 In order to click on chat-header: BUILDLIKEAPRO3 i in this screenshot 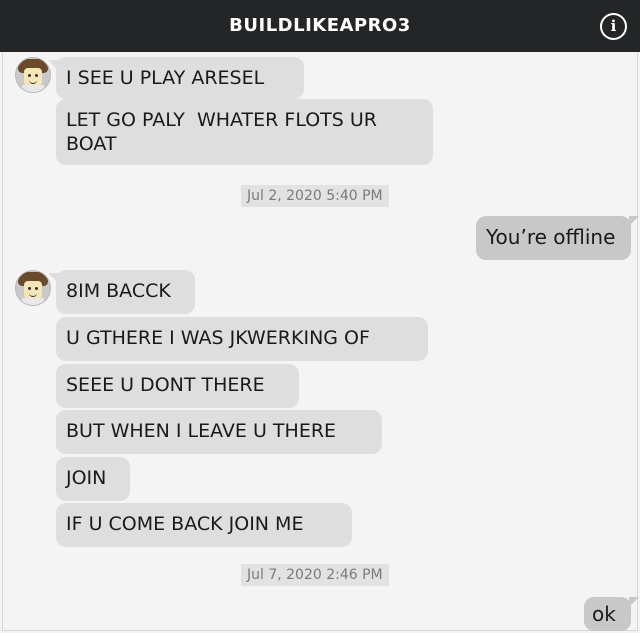, I will do `click(320, 26)`.